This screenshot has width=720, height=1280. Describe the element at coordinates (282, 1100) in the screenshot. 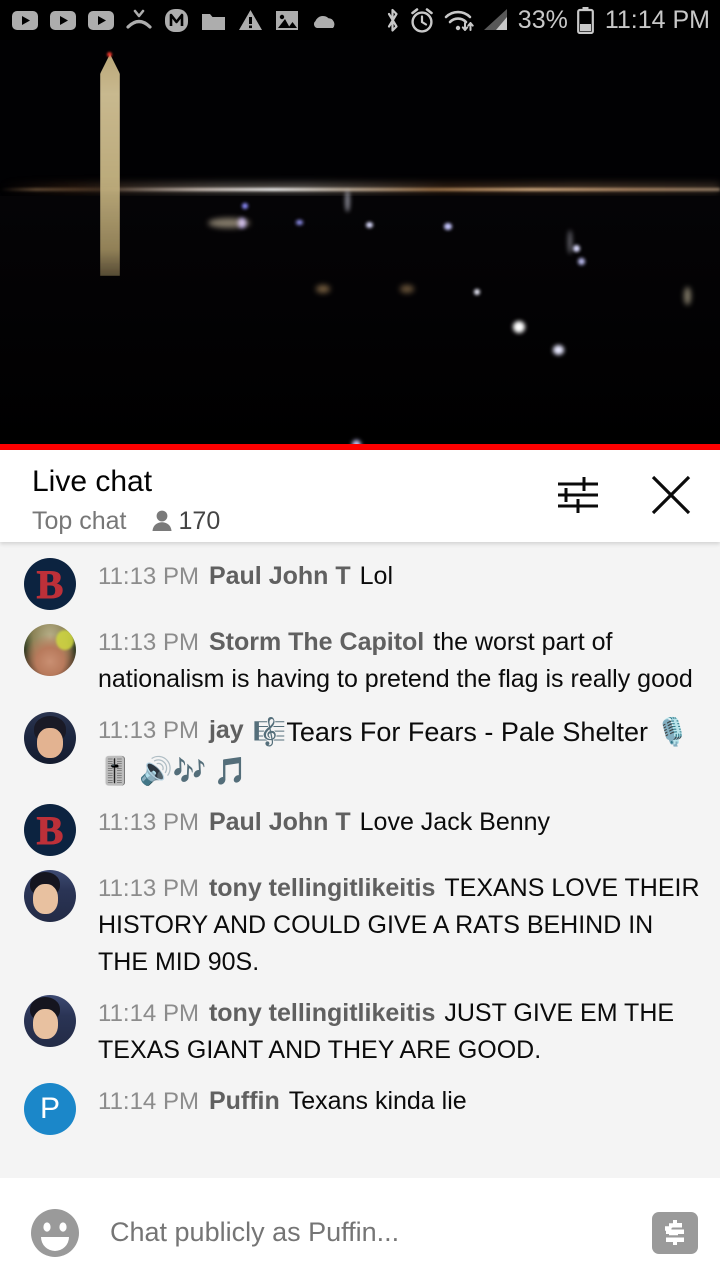

I see `chat-message-body: 11:14 PM Puffin Texans kinda lie` at that location.